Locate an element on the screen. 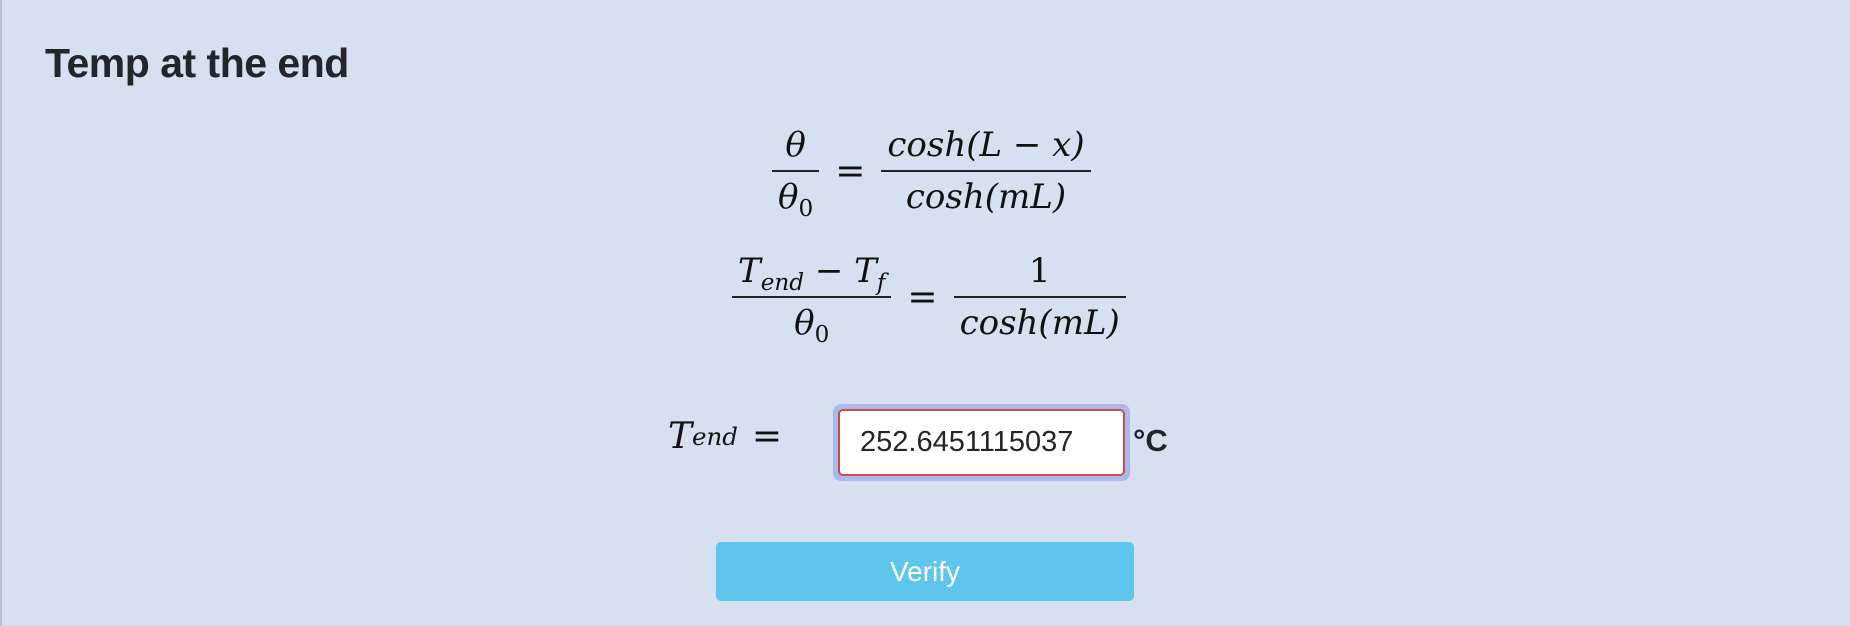 The height and width of the screenshot is (626, 1850). verify-button: Verify is located at coordinates (925, 571).